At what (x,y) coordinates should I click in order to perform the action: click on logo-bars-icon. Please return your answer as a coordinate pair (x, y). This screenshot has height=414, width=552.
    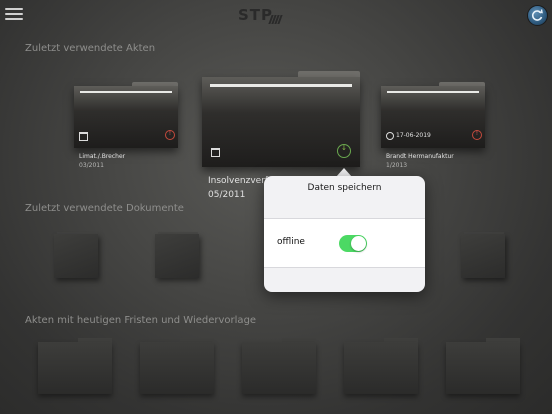
    Looking at the image, I should click on (275, 19).